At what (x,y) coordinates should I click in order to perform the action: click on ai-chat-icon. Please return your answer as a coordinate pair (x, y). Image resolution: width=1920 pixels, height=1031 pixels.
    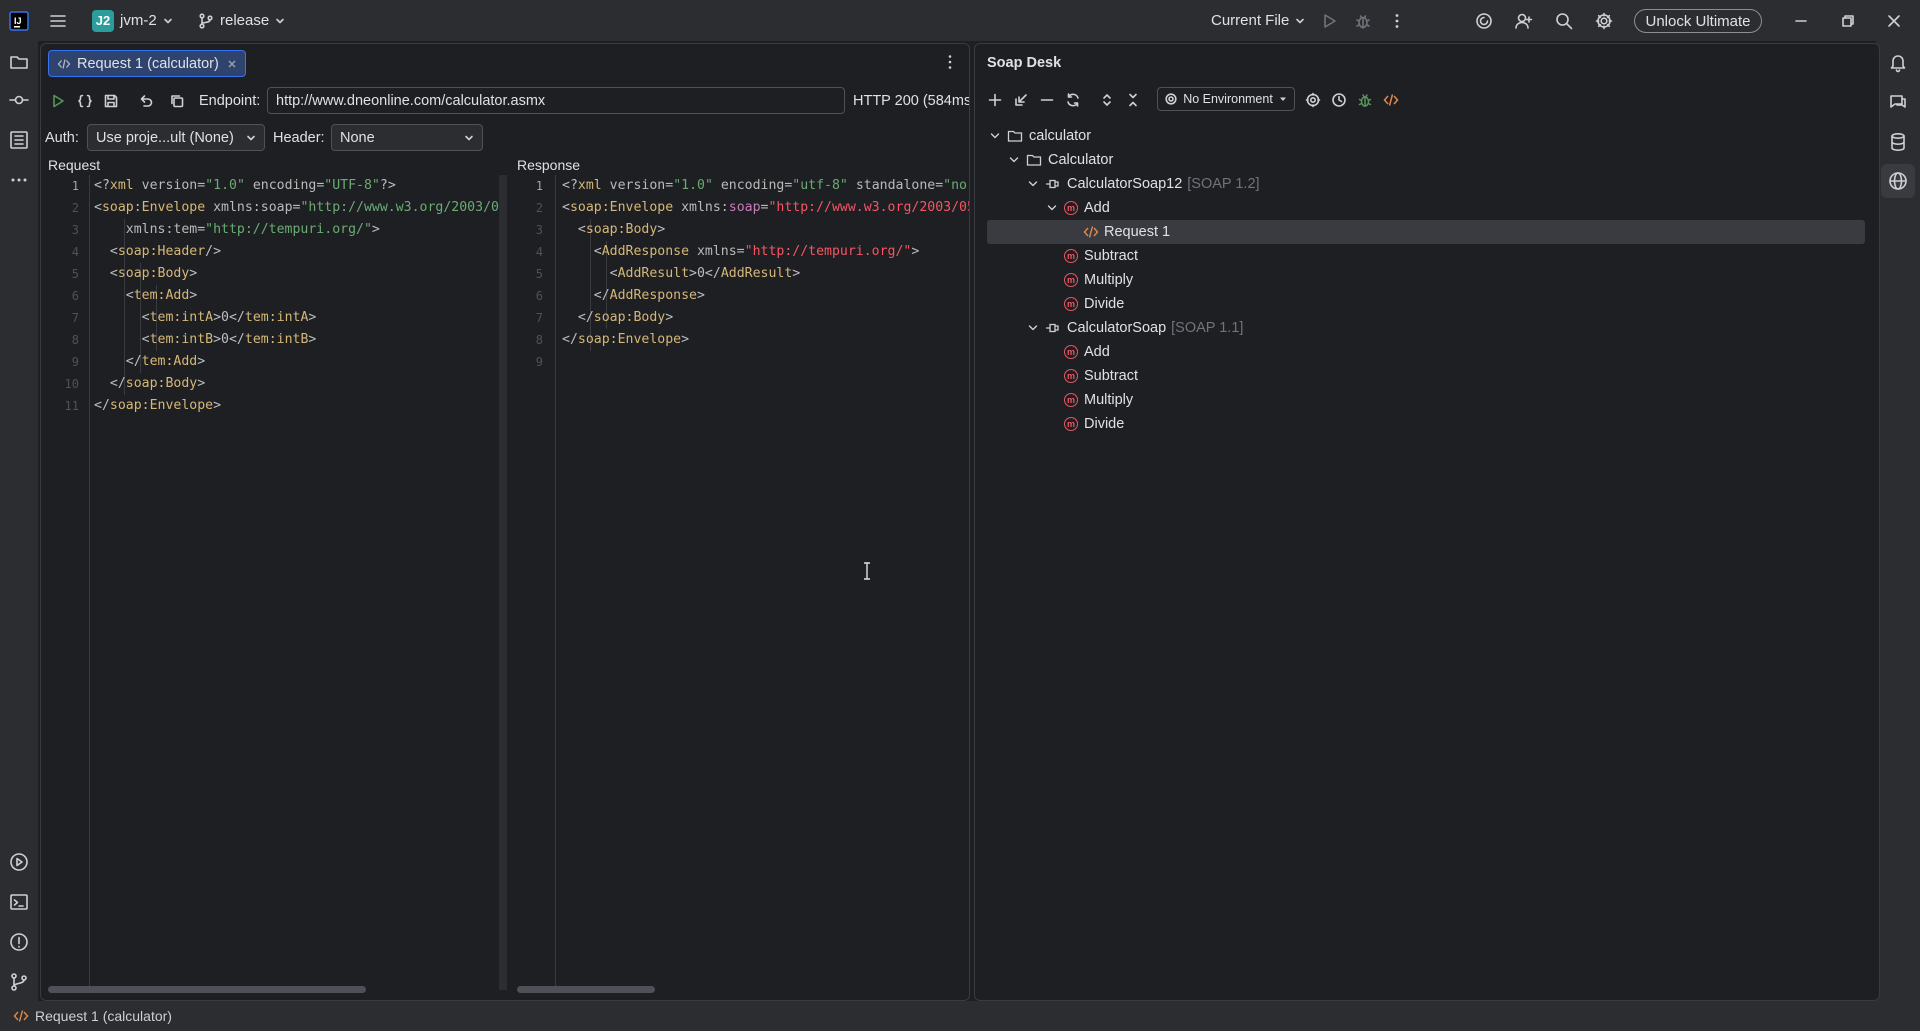
    Looking at the image, I should click on (1898, 102).